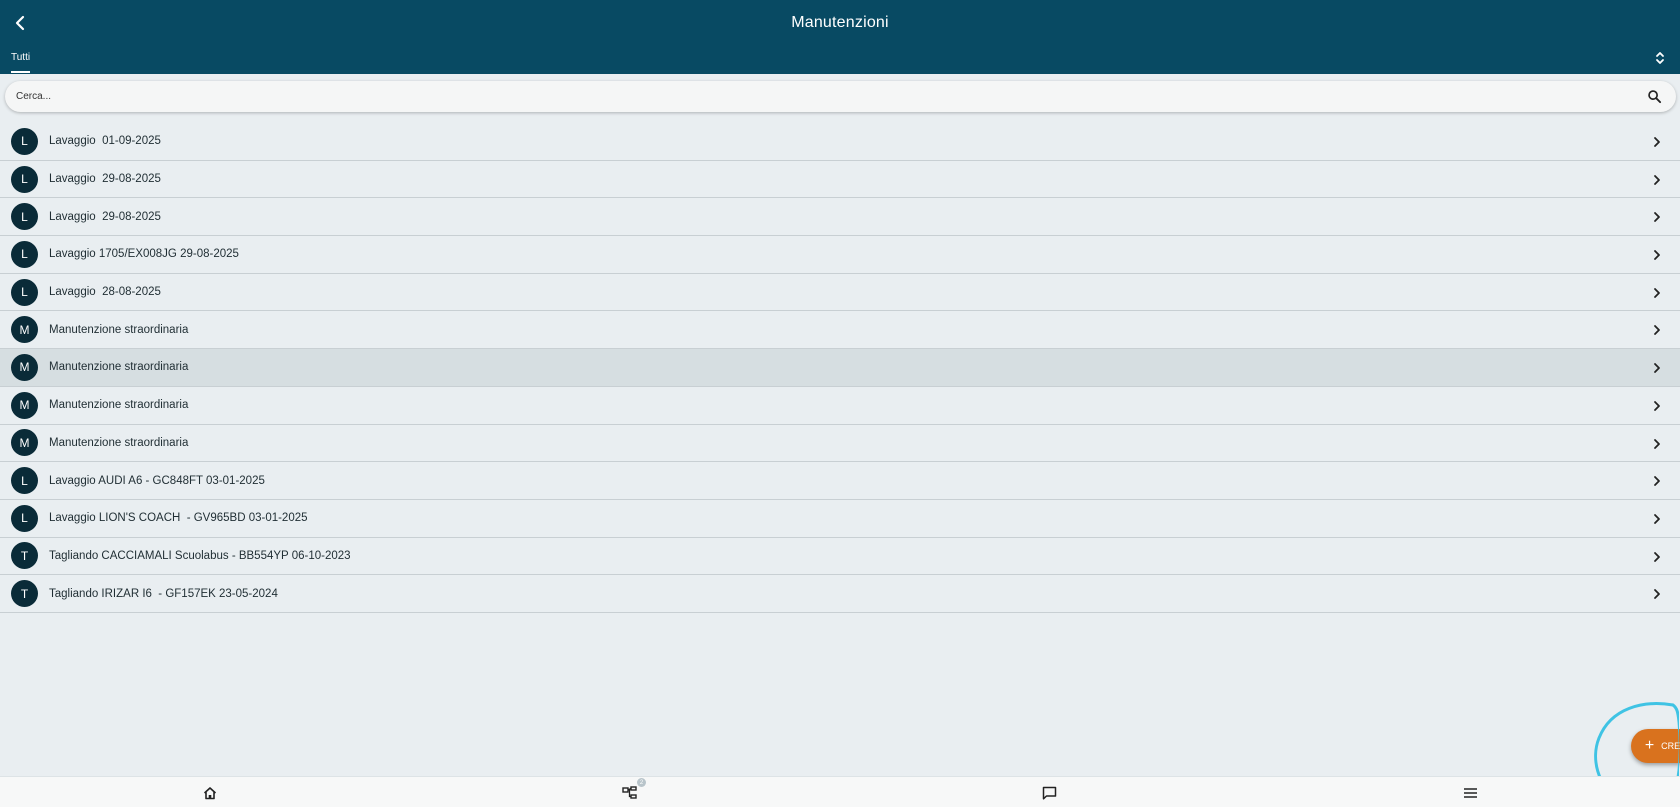 This screenshot has height=807, width=1680. I want to click on nav-structure: 2, so click(633, 790).